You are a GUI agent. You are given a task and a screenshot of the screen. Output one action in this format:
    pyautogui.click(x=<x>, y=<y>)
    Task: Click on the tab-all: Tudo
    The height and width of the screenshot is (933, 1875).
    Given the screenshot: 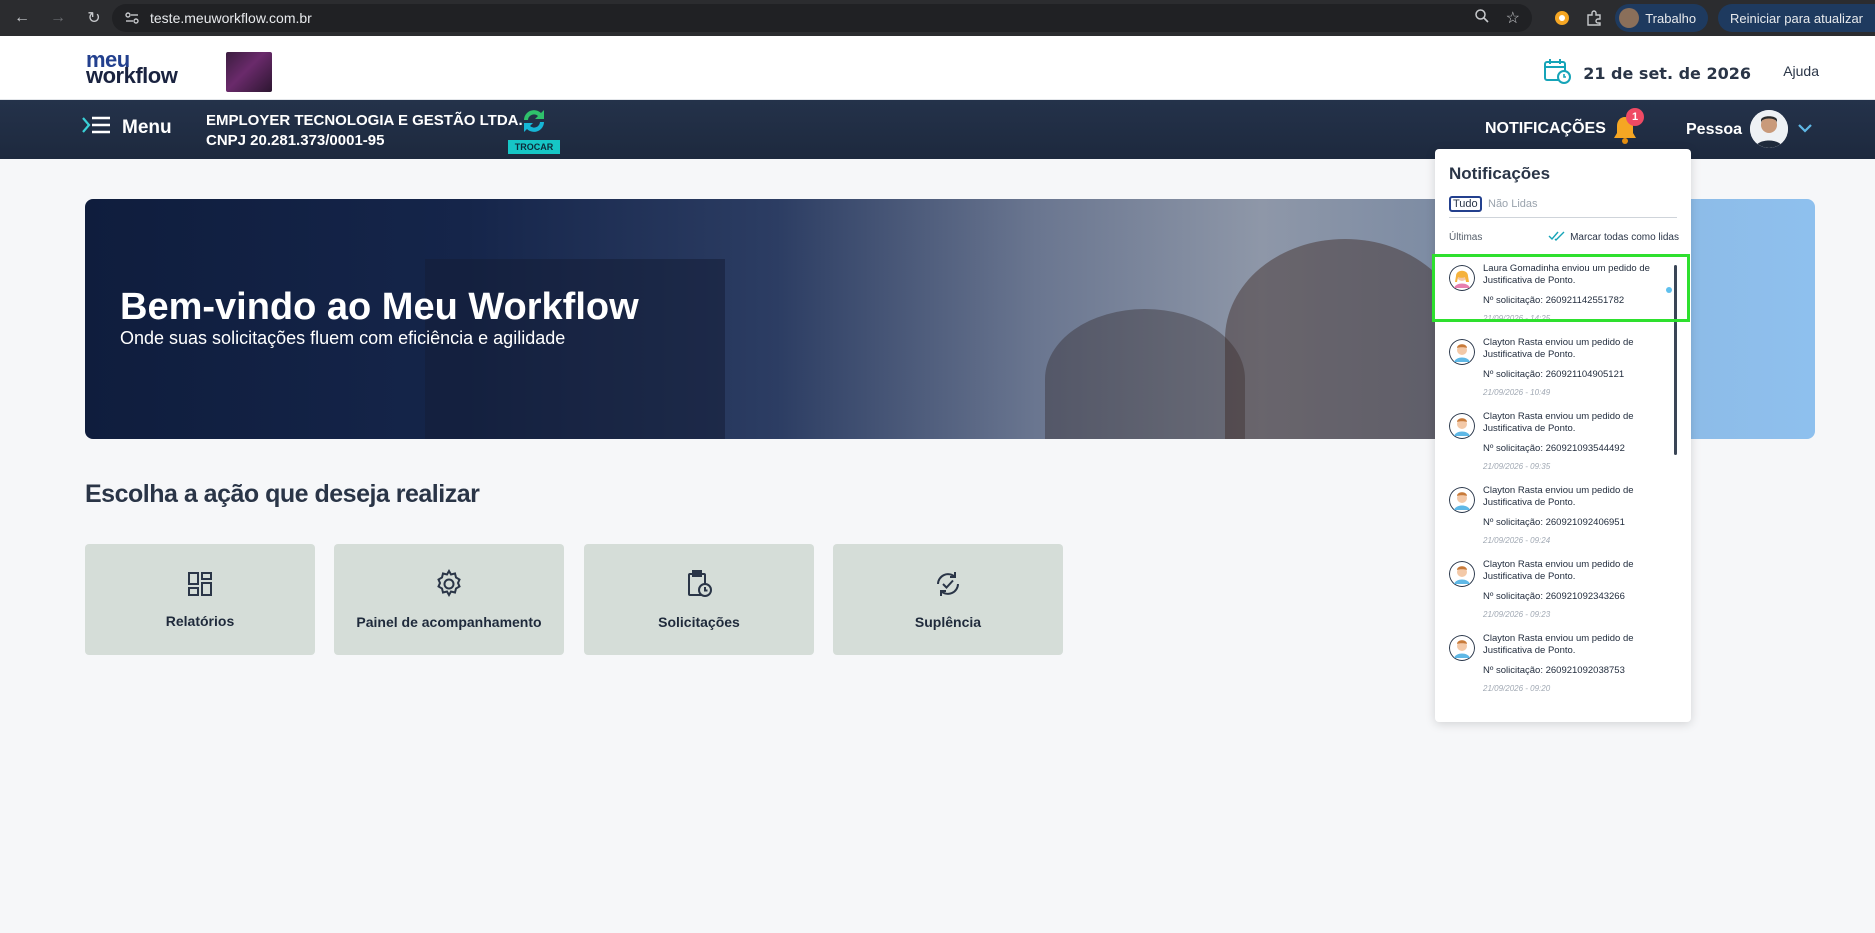 What is the action you would take?
    pyautogui.click(x=1465, y=204)
    